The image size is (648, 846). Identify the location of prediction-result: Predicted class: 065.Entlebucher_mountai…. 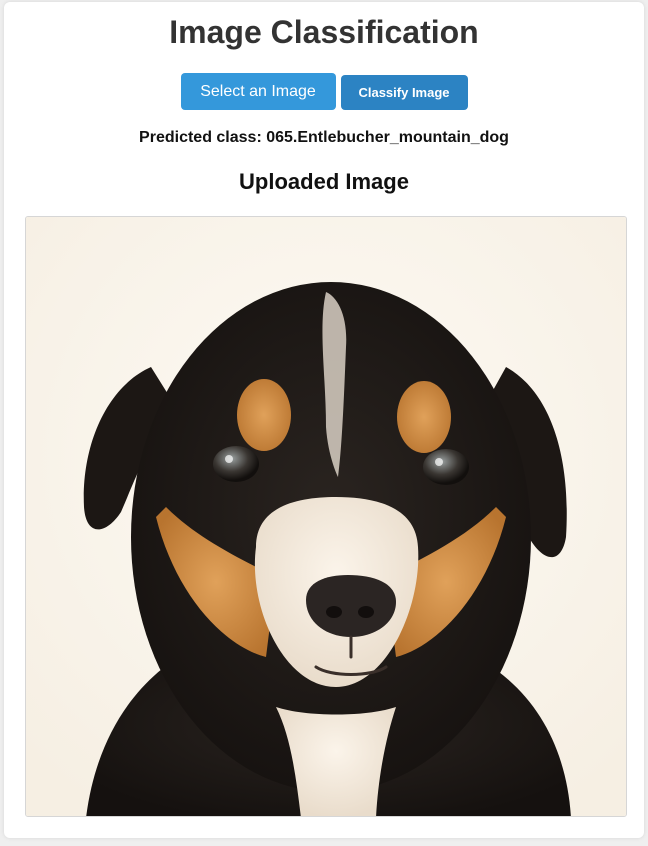
(324, 137).